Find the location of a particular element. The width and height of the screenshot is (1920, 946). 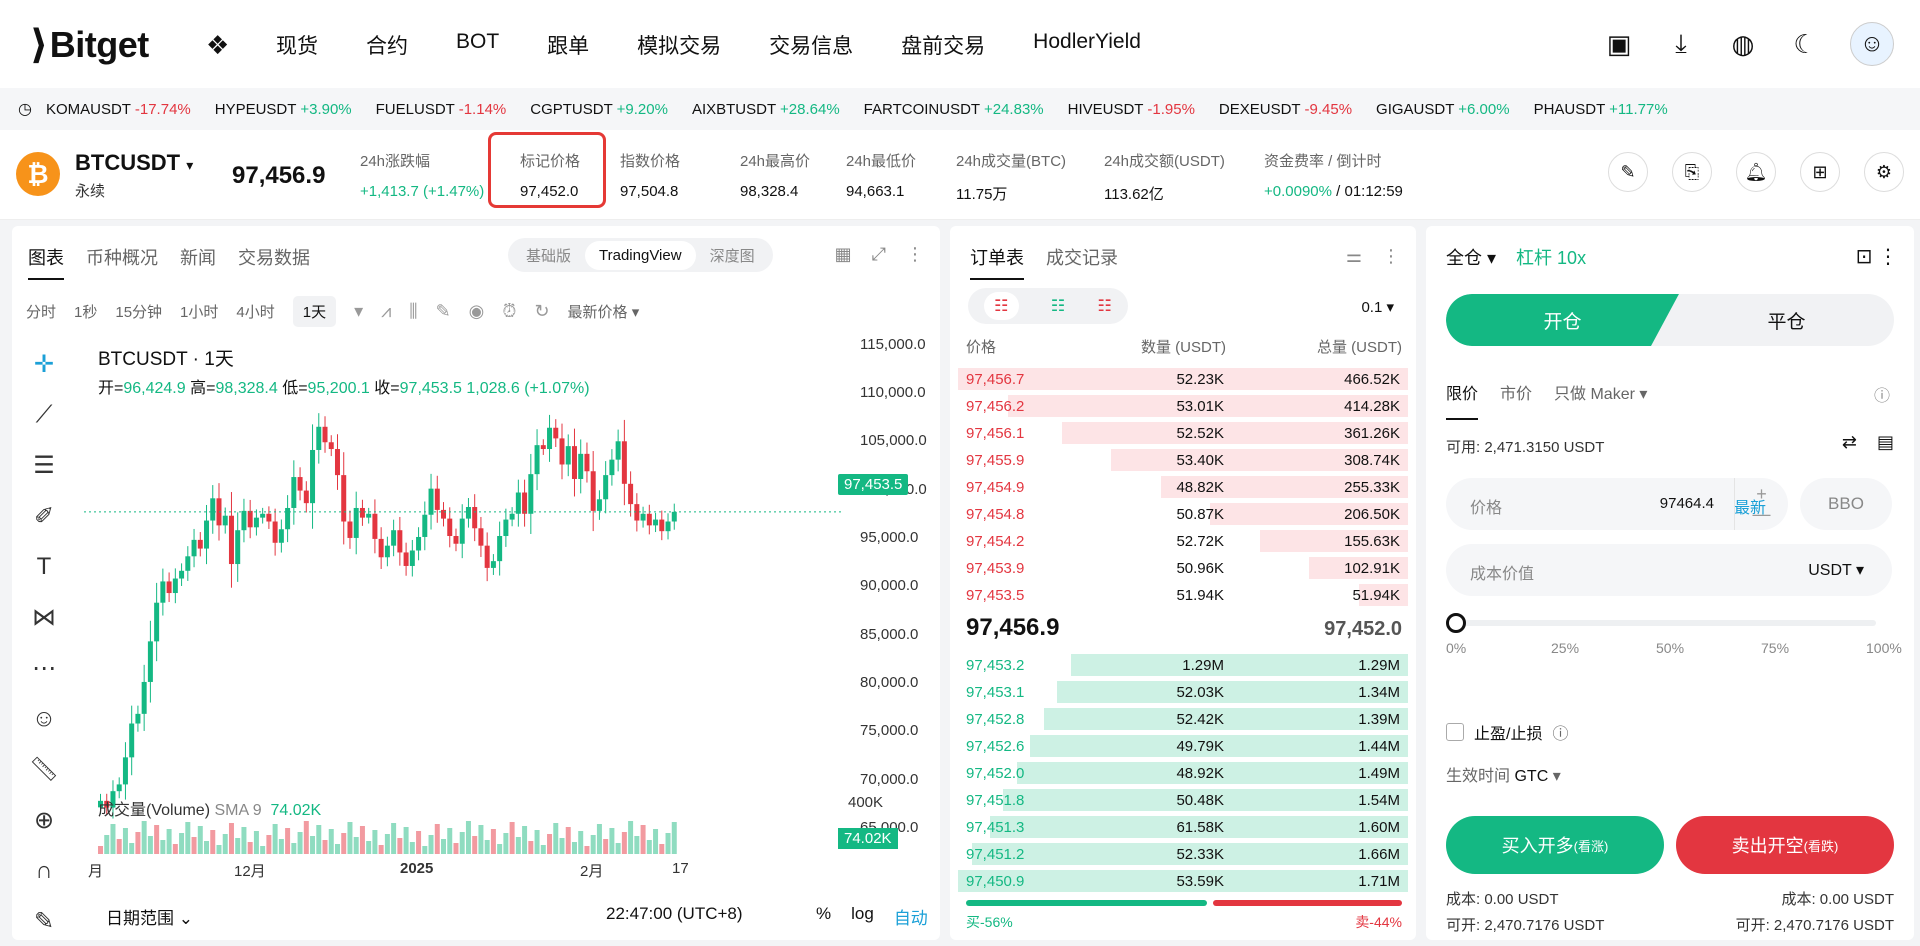

order-type-1: 市价 is located at coordinates (1516, 400).